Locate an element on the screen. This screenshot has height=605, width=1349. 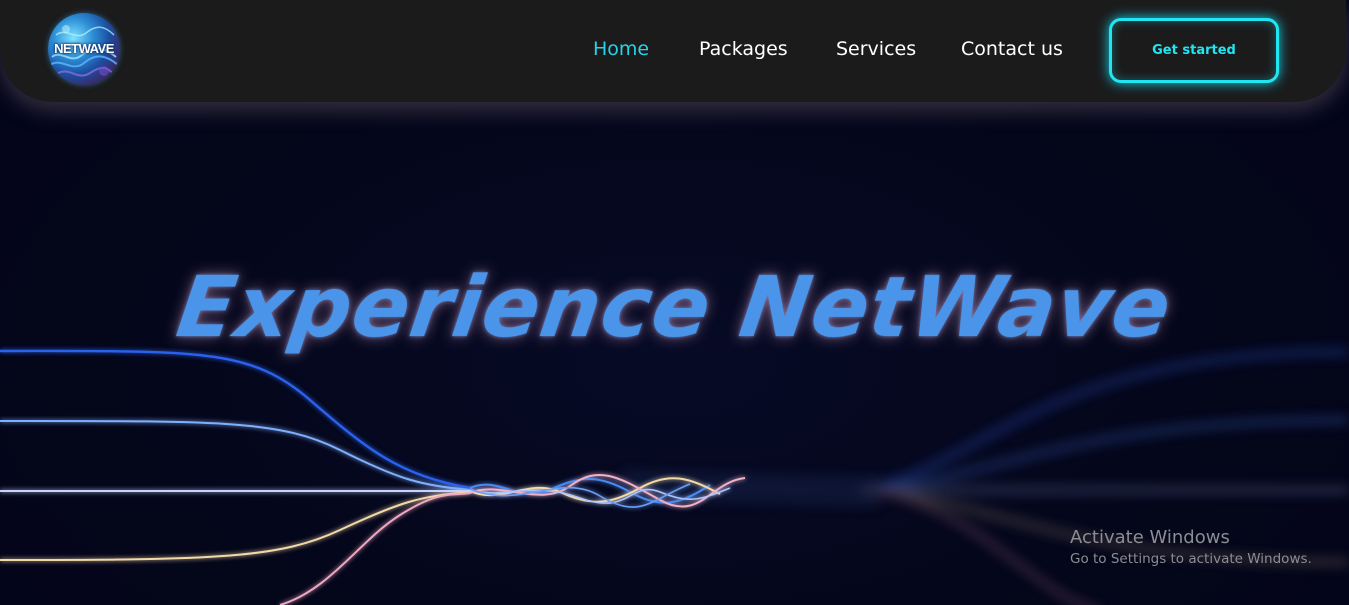
nav-link-home: Home is located at coordinates (621, 49).